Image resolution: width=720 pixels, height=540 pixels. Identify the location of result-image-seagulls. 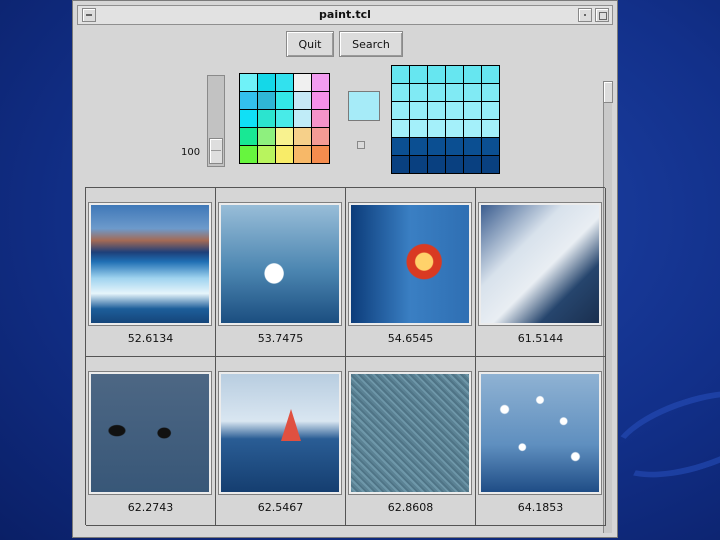
(540, 433).